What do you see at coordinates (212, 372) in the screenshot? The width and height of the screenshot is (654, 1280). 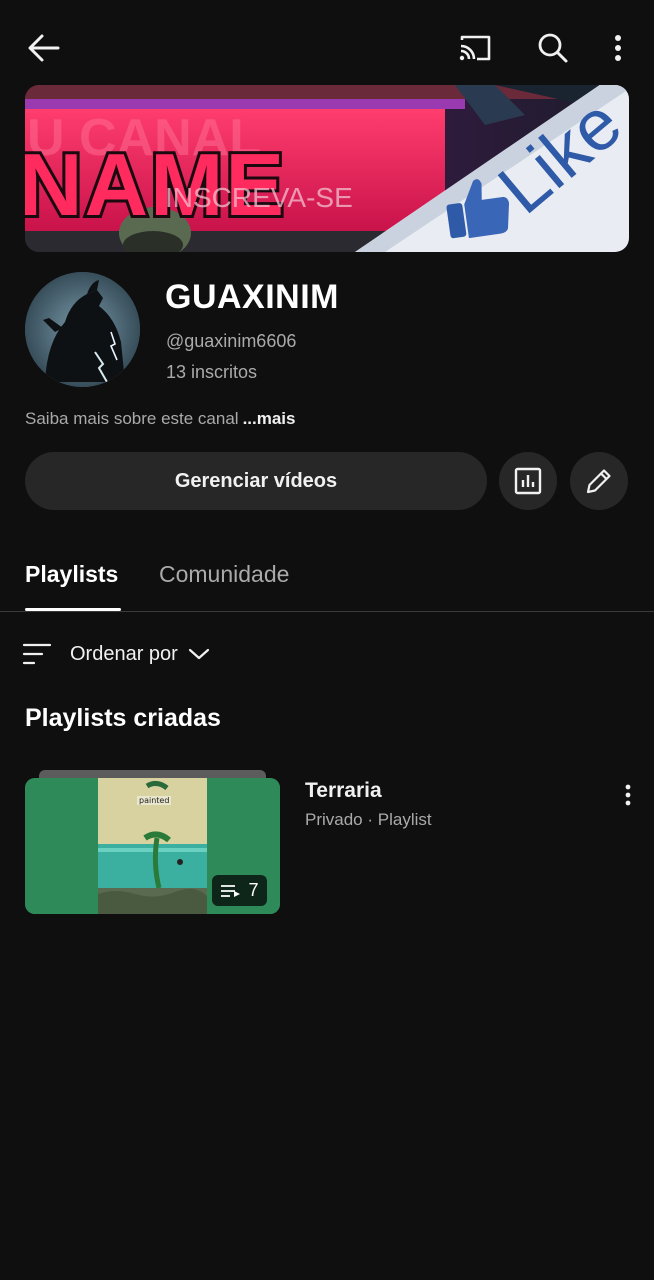 I see `subscriber-count: 13 inscritos` at bounding box center [212, 372].